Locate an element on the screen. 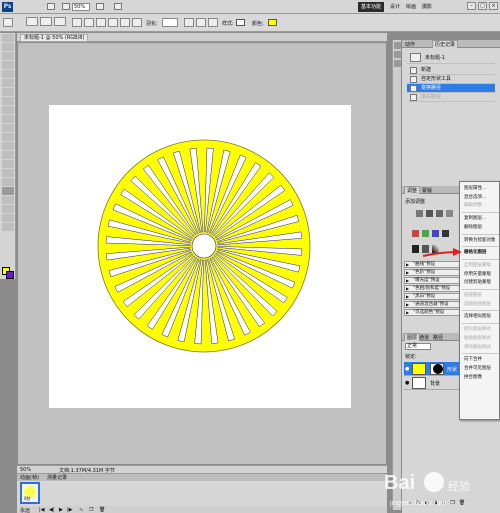 The height and width of the screenshot is (513, 500). hand-tool-icon is located at coordinates (8, 218).